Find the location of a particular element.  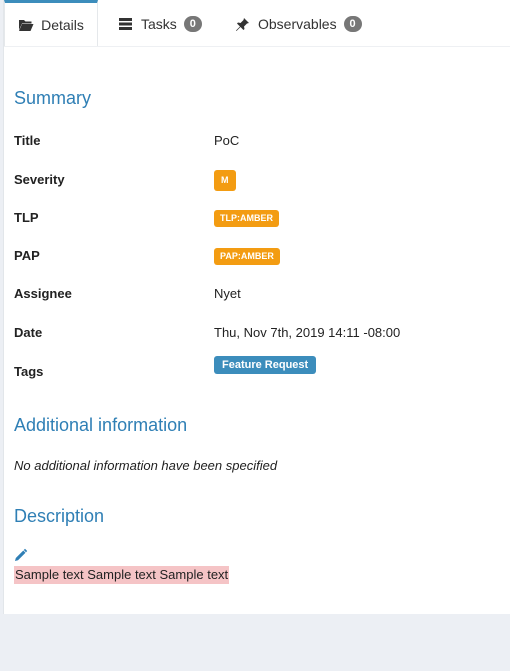

severity-badge: M is located at coordinates (225, 180).